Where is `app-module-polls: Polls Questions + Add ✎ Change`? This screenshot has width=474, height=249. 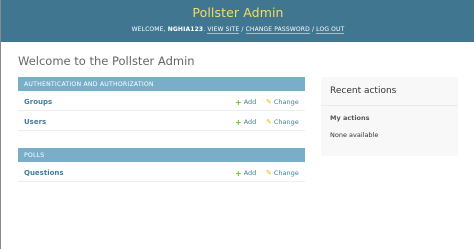
app-module-polls: Polls Questions + Add ✎ Change is located at coordinates (161, 165).